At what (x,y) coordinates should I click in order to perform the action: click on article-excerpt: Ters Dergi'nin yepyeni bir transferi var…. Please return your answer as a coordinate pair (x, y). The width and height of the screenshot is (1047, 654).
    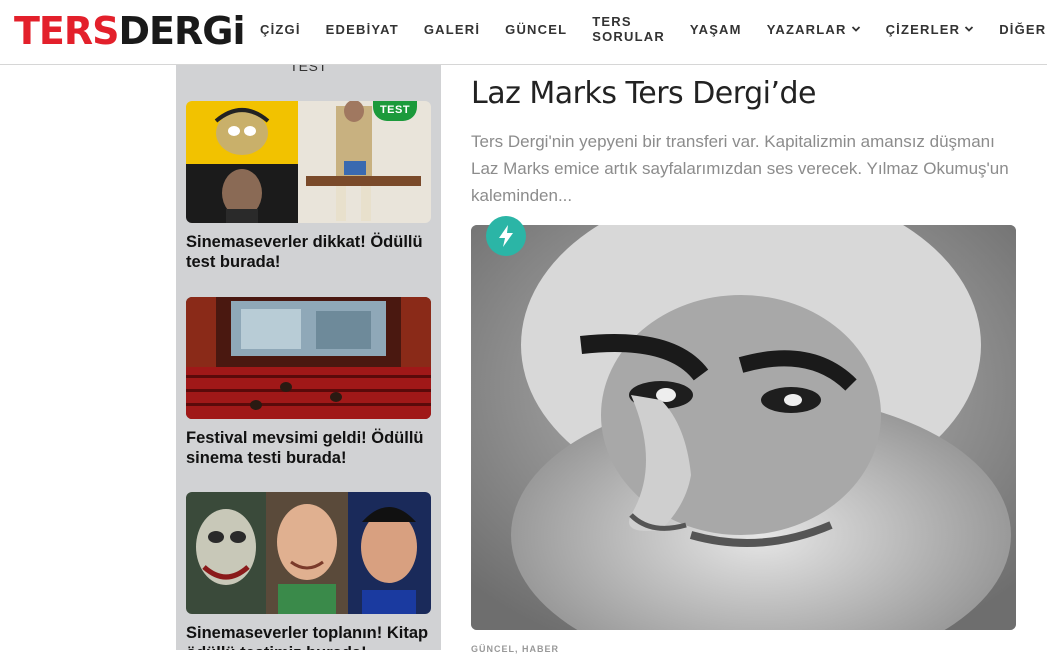
    Looking at the image, I should click on (740, 168).